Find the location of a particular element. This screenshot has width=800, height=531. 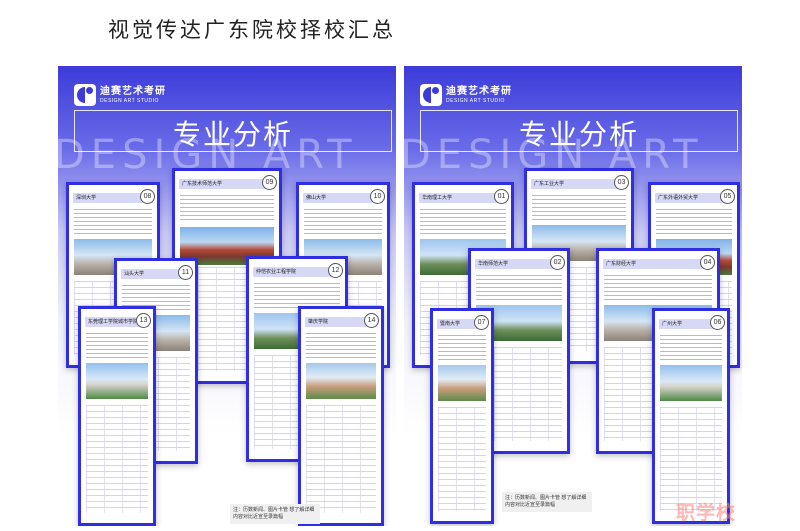

school-name: 广东工业大学 is located at coordinates (549, 184).